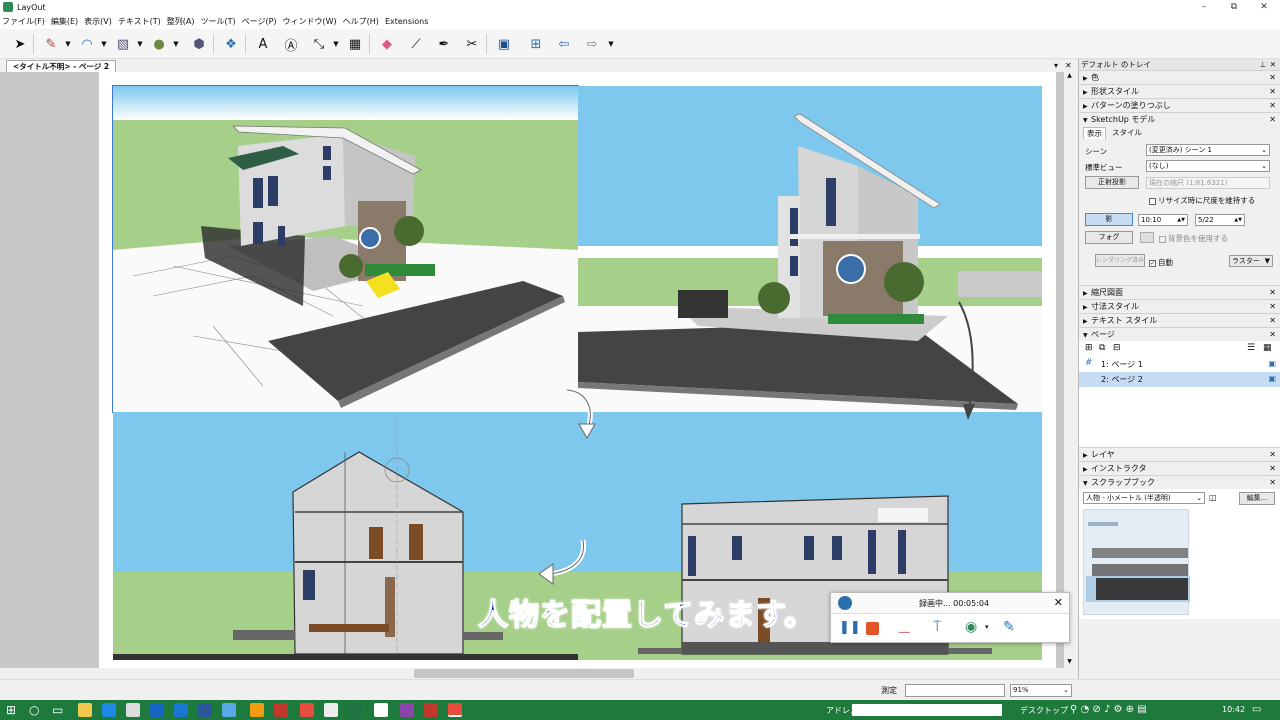 This screenshot has height=720, width=1280. I want to click on calculator-icon, so click(331, 710).